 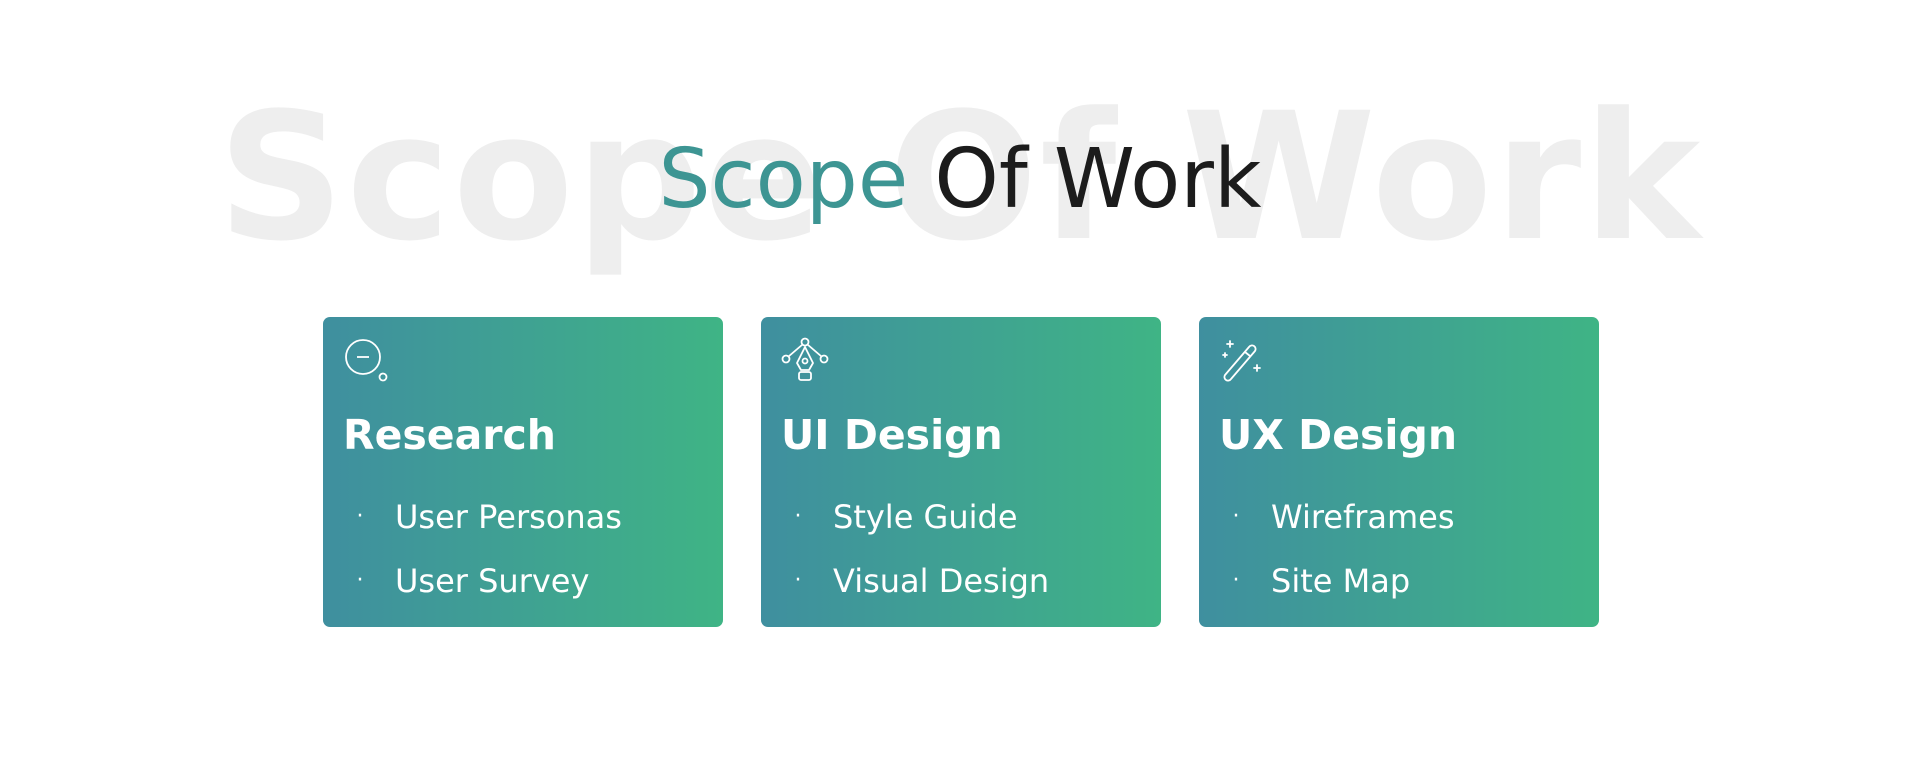 What do you see at coordinates (892, 435) in the screenshot?
I see `card-title: UI Design` at bounding box center [892, 435].